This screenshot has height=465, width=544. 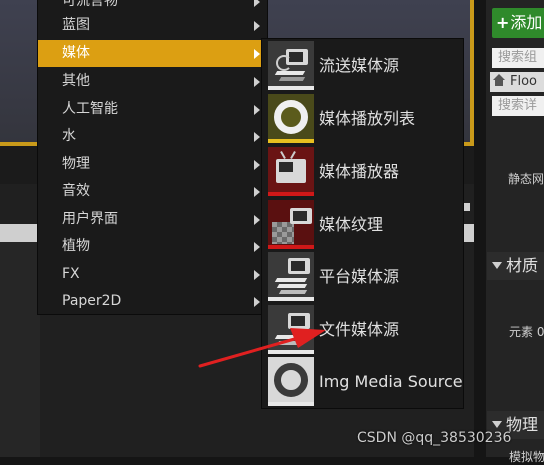 What do you see at coordinates (503, 22) in the screenshot?
I see `plus-icon: +` at bounding box center [503, 22].